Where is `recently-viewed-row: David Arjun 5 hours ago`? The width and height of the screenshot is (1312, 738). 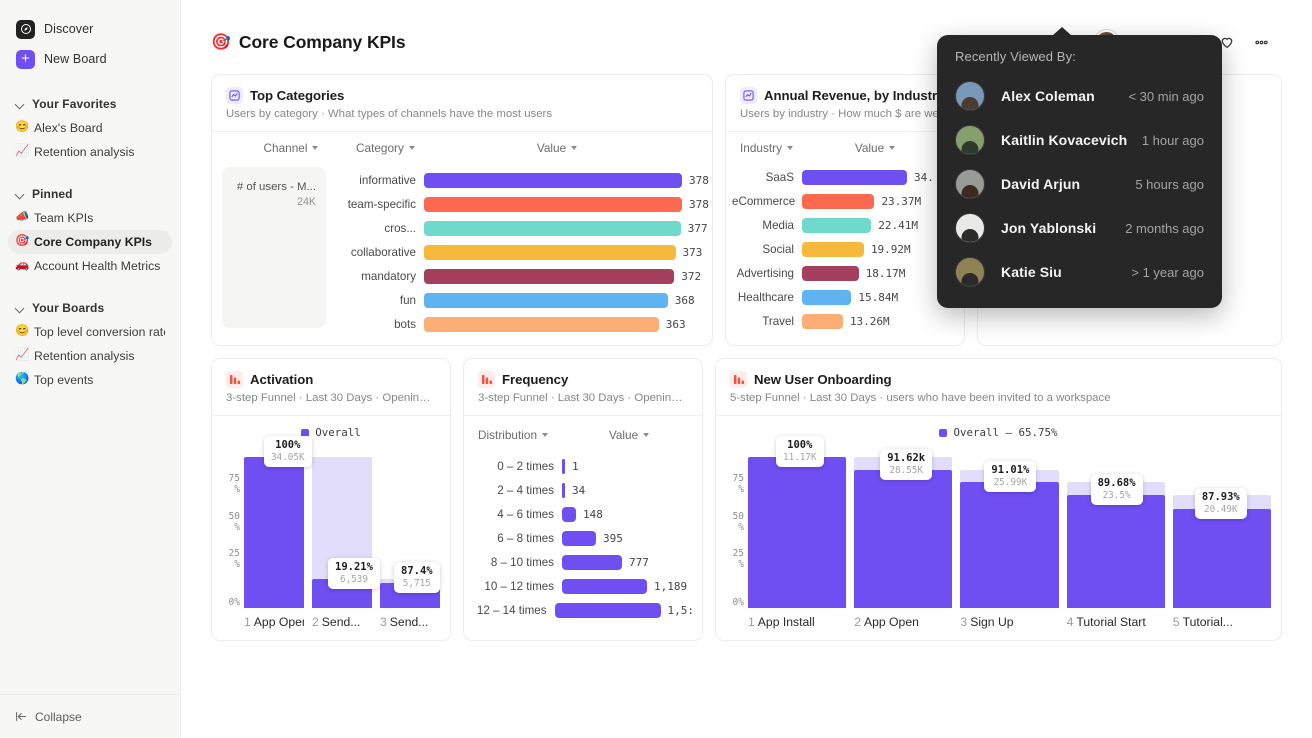 recently-viewed-row: David Arjun 5 hours ago is located at coordinates (1079, 184).